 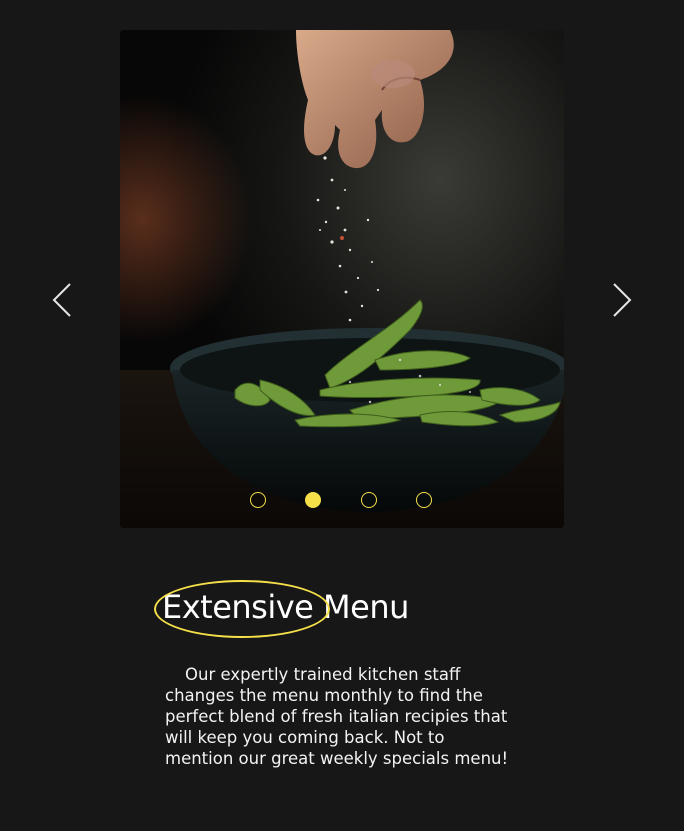 I want to click on heading-highlight: Extensive, so click(x=242, y=609).